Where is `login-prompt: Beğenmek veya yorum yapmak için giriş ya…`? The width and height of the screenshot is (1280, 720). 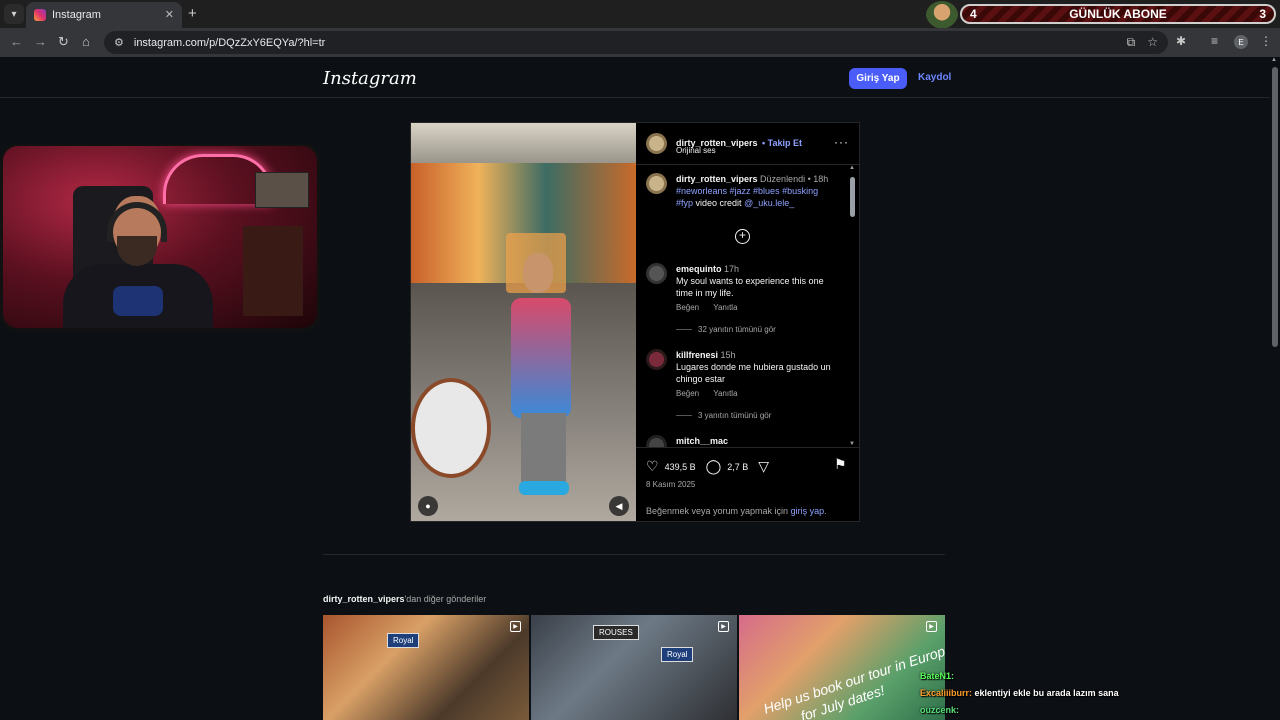 login-prompt: Beğenmek veya yorum yapmak için giriş ya… is located at coordinates (736, 511).